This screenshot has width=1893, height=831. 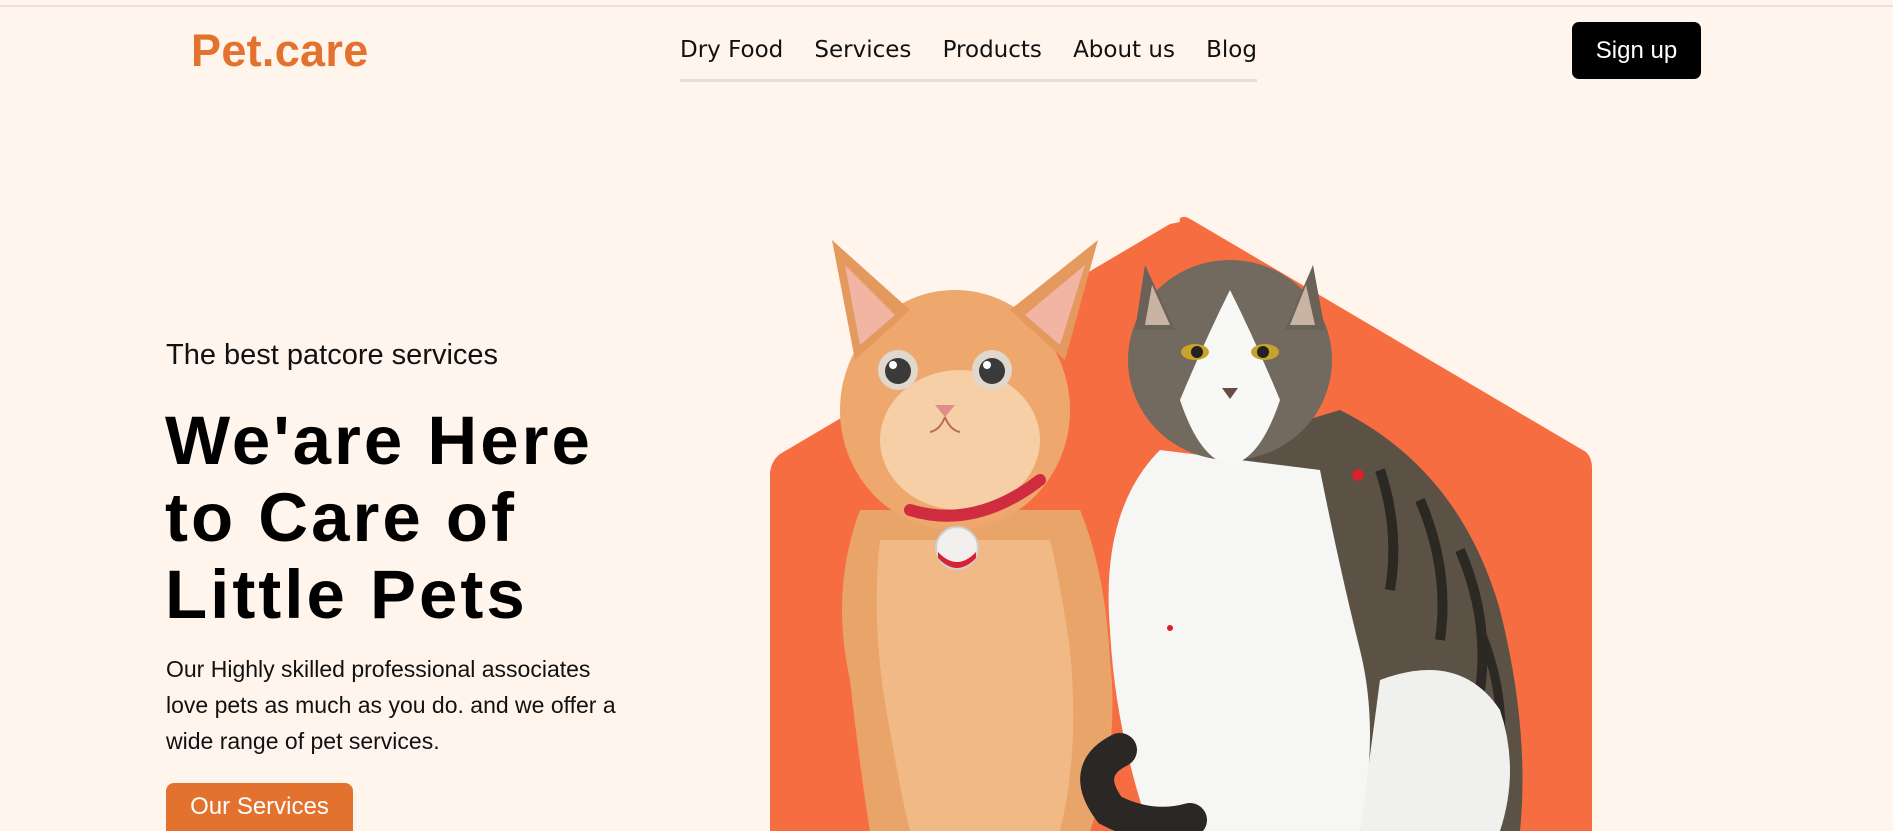 I want to click on hero-headline-line: Little Pets, so click(x=346, y=594).